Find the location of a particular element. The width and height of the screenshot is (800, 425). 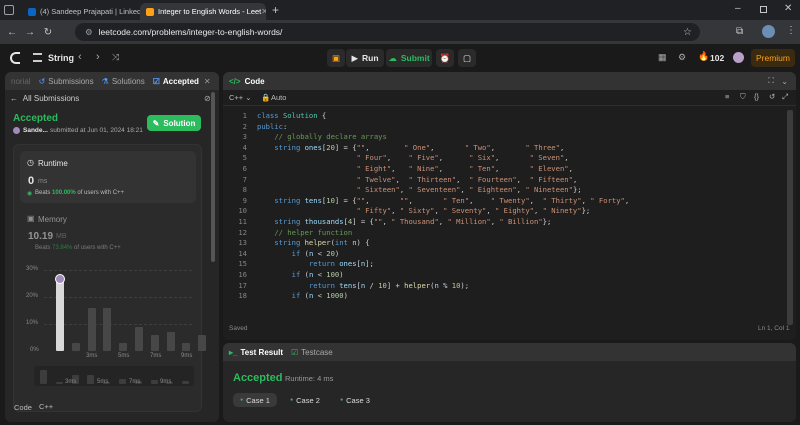

auto-mode: Auto is located at coordinates (278, 97).